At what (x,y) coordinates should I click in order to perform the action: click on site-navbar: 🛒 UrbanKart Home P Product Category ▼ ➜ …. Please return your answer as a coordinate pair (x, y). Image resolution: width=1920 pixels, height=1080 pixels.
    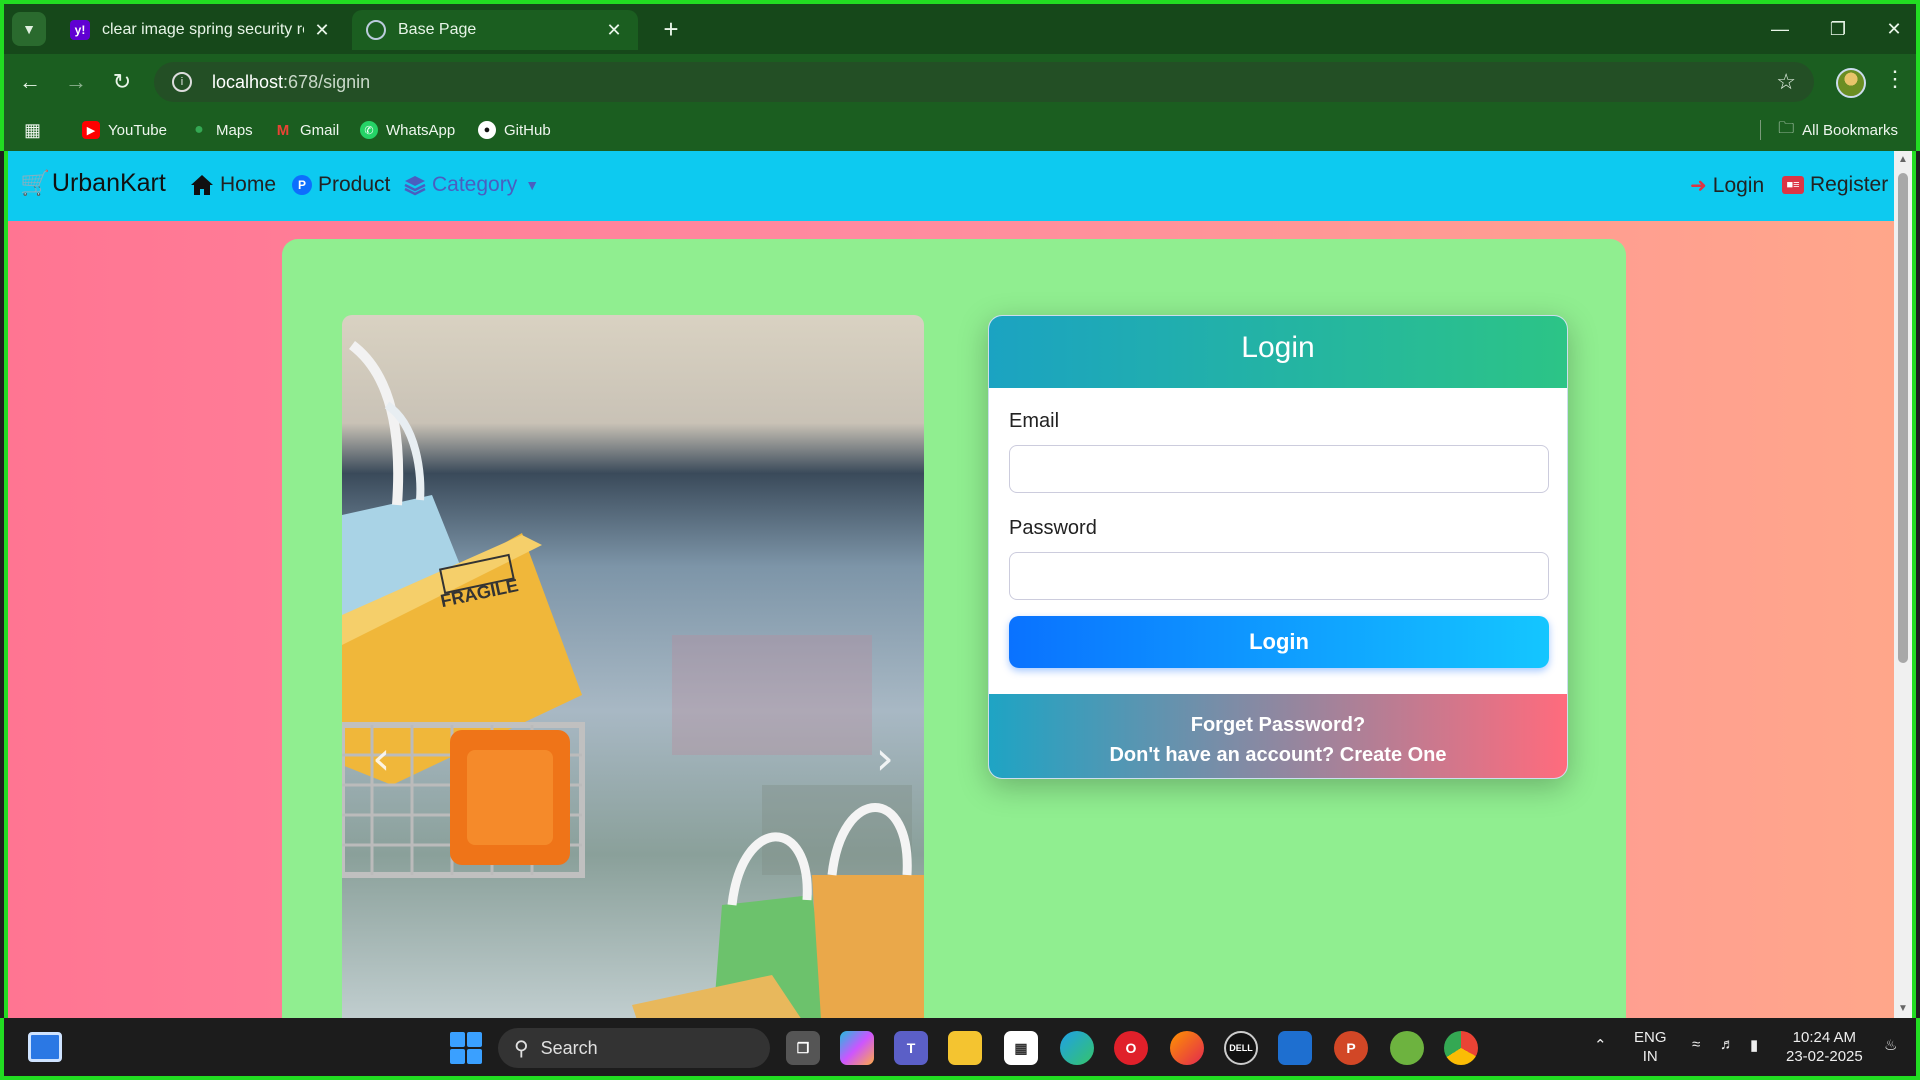
    Looking at the image, I should click on (953, 186).